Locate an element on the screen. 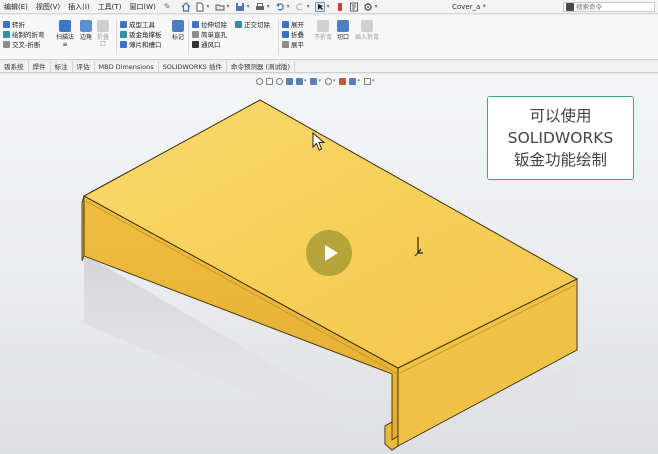 The width and height of the screenshot is (658, 454). corners-button: 边角 is located at coordinates (86, 30).